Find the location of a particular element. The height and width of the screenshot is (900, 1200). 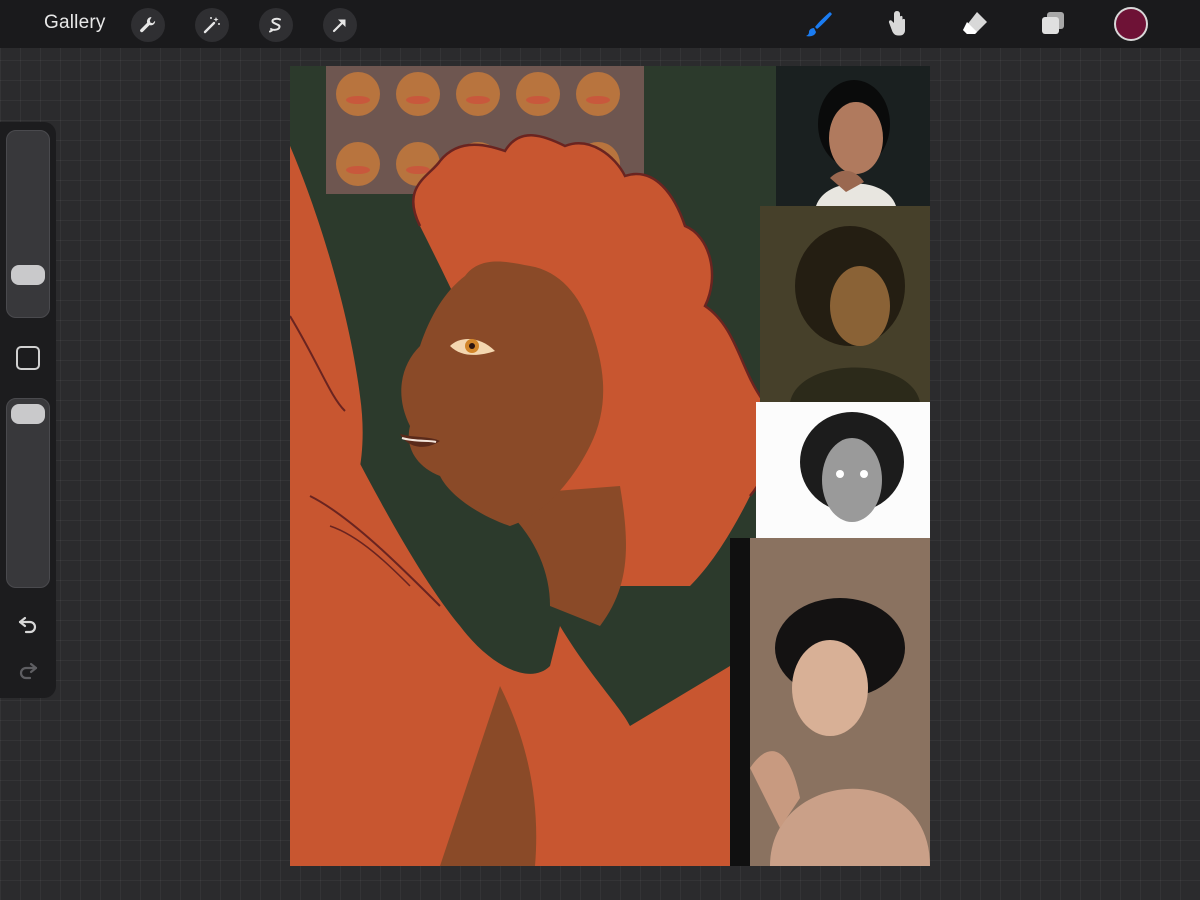

eraser-icon is located at coordinates (975, 23).